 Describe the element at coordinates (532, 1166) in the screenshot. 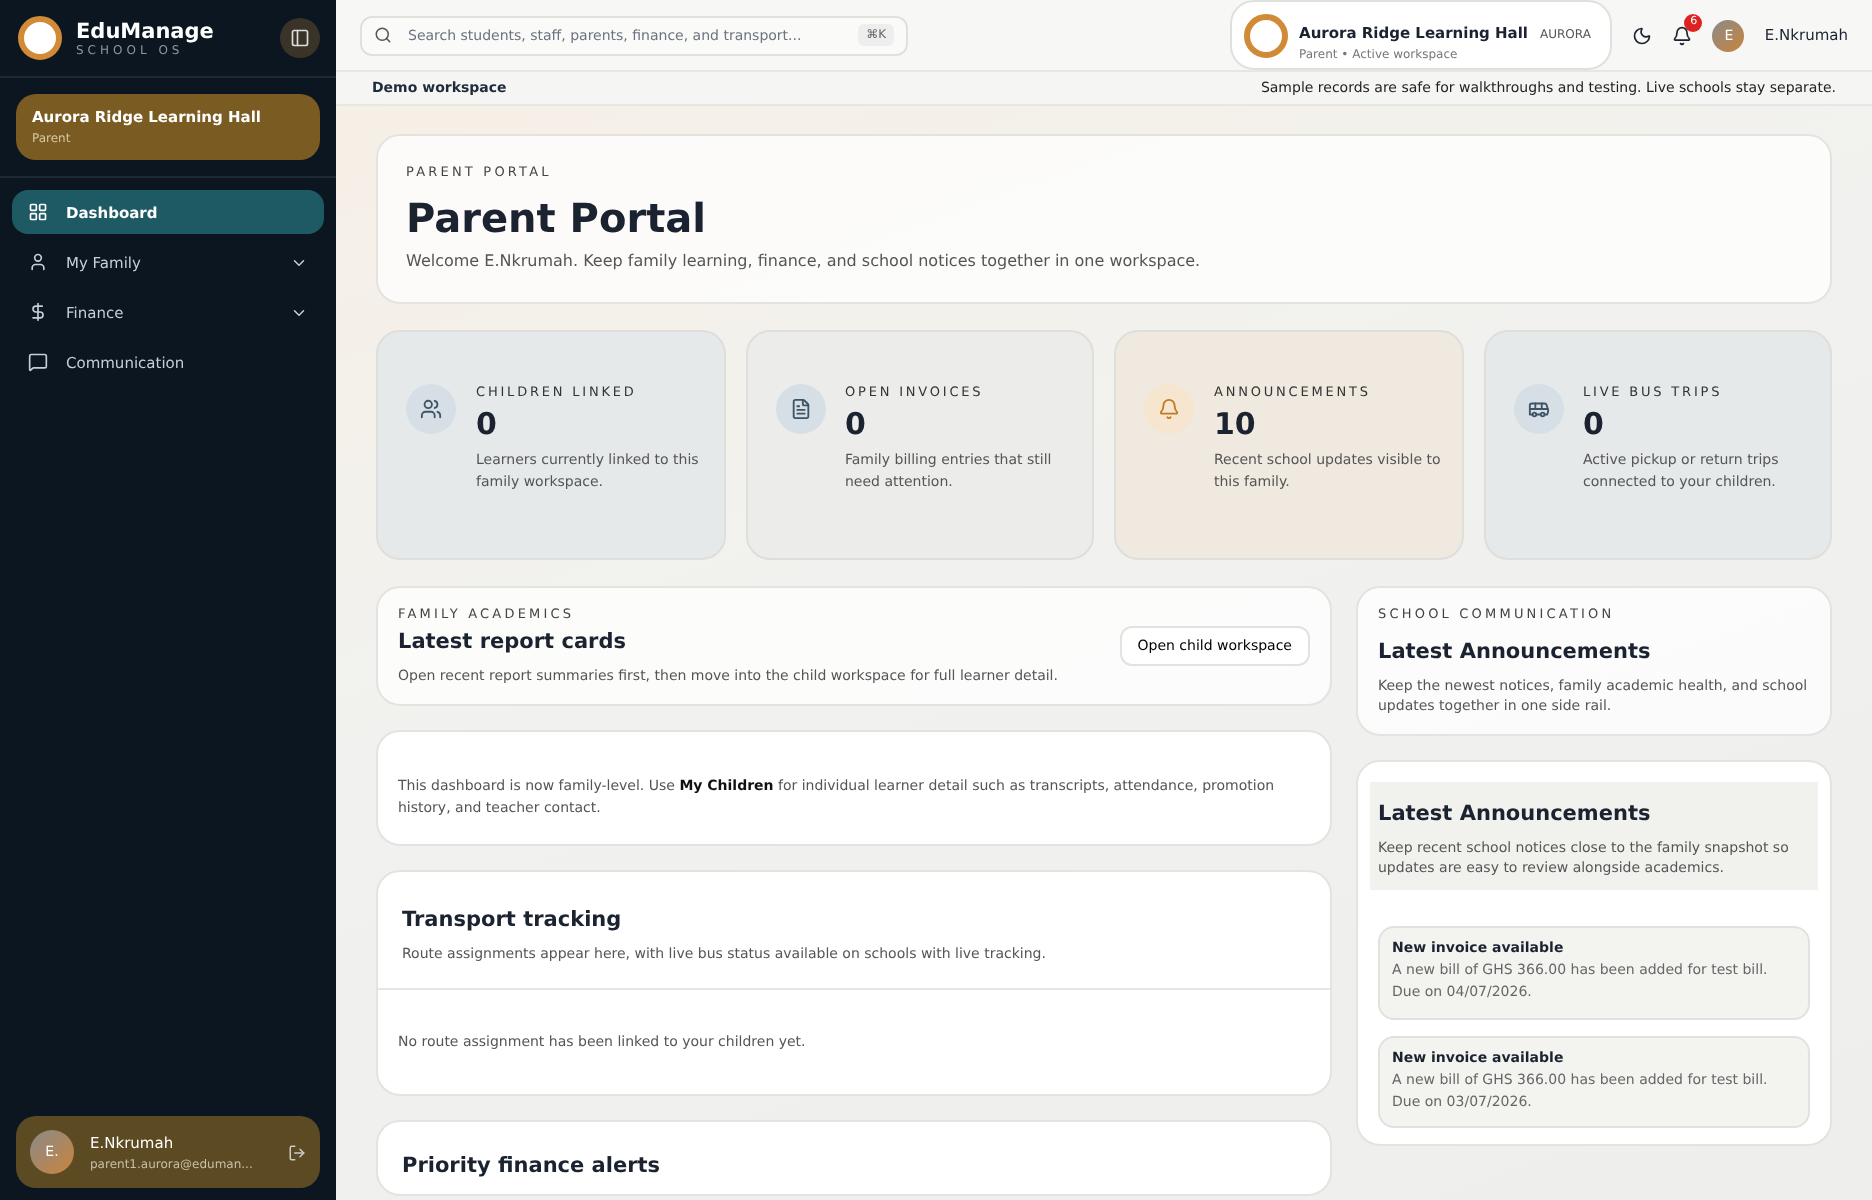

I see `section-title: Priority finance alerts` at that location.